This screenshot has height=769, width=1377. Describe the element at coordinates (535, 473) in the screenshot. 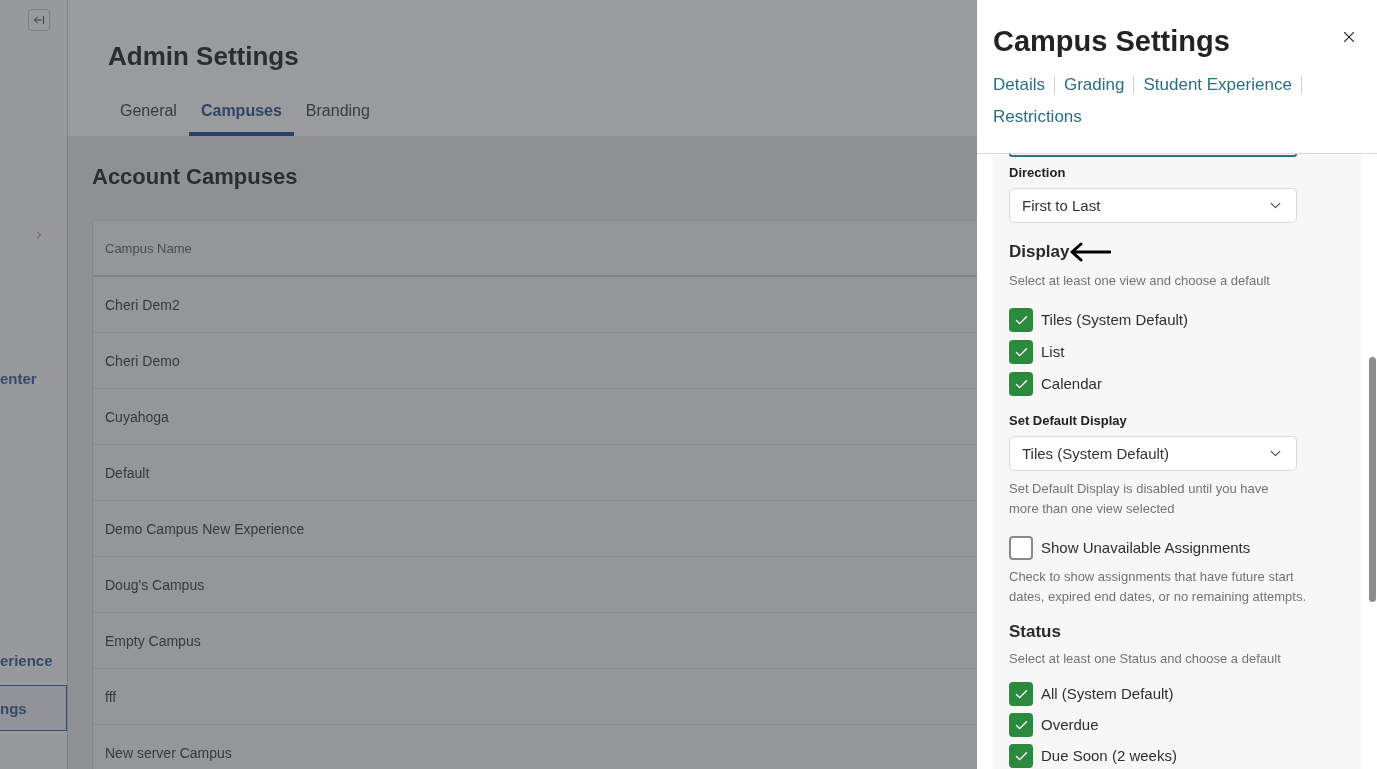

I see `table-cell: Default` at that location.